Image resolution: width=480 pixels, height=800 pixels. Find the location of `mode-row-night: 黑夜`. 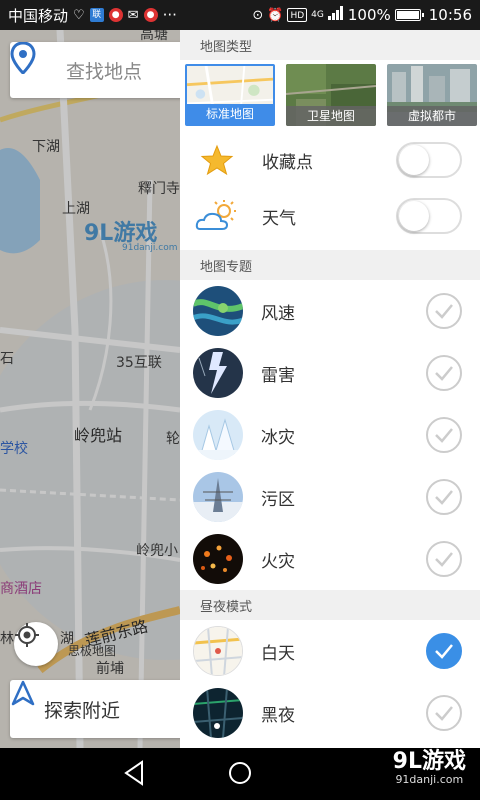

mode-row-night: 黑夜 is located at coordinates (330, 713).